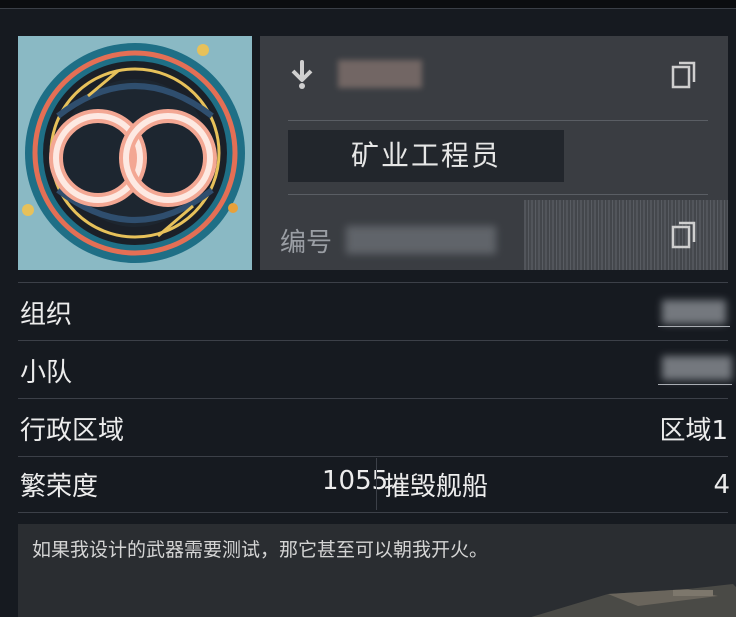 The width and height of the screenshot is (736, 617). Describe the element at coordinates (697, 368) in the screenshot. I see `squad-value-redacted` at that location.